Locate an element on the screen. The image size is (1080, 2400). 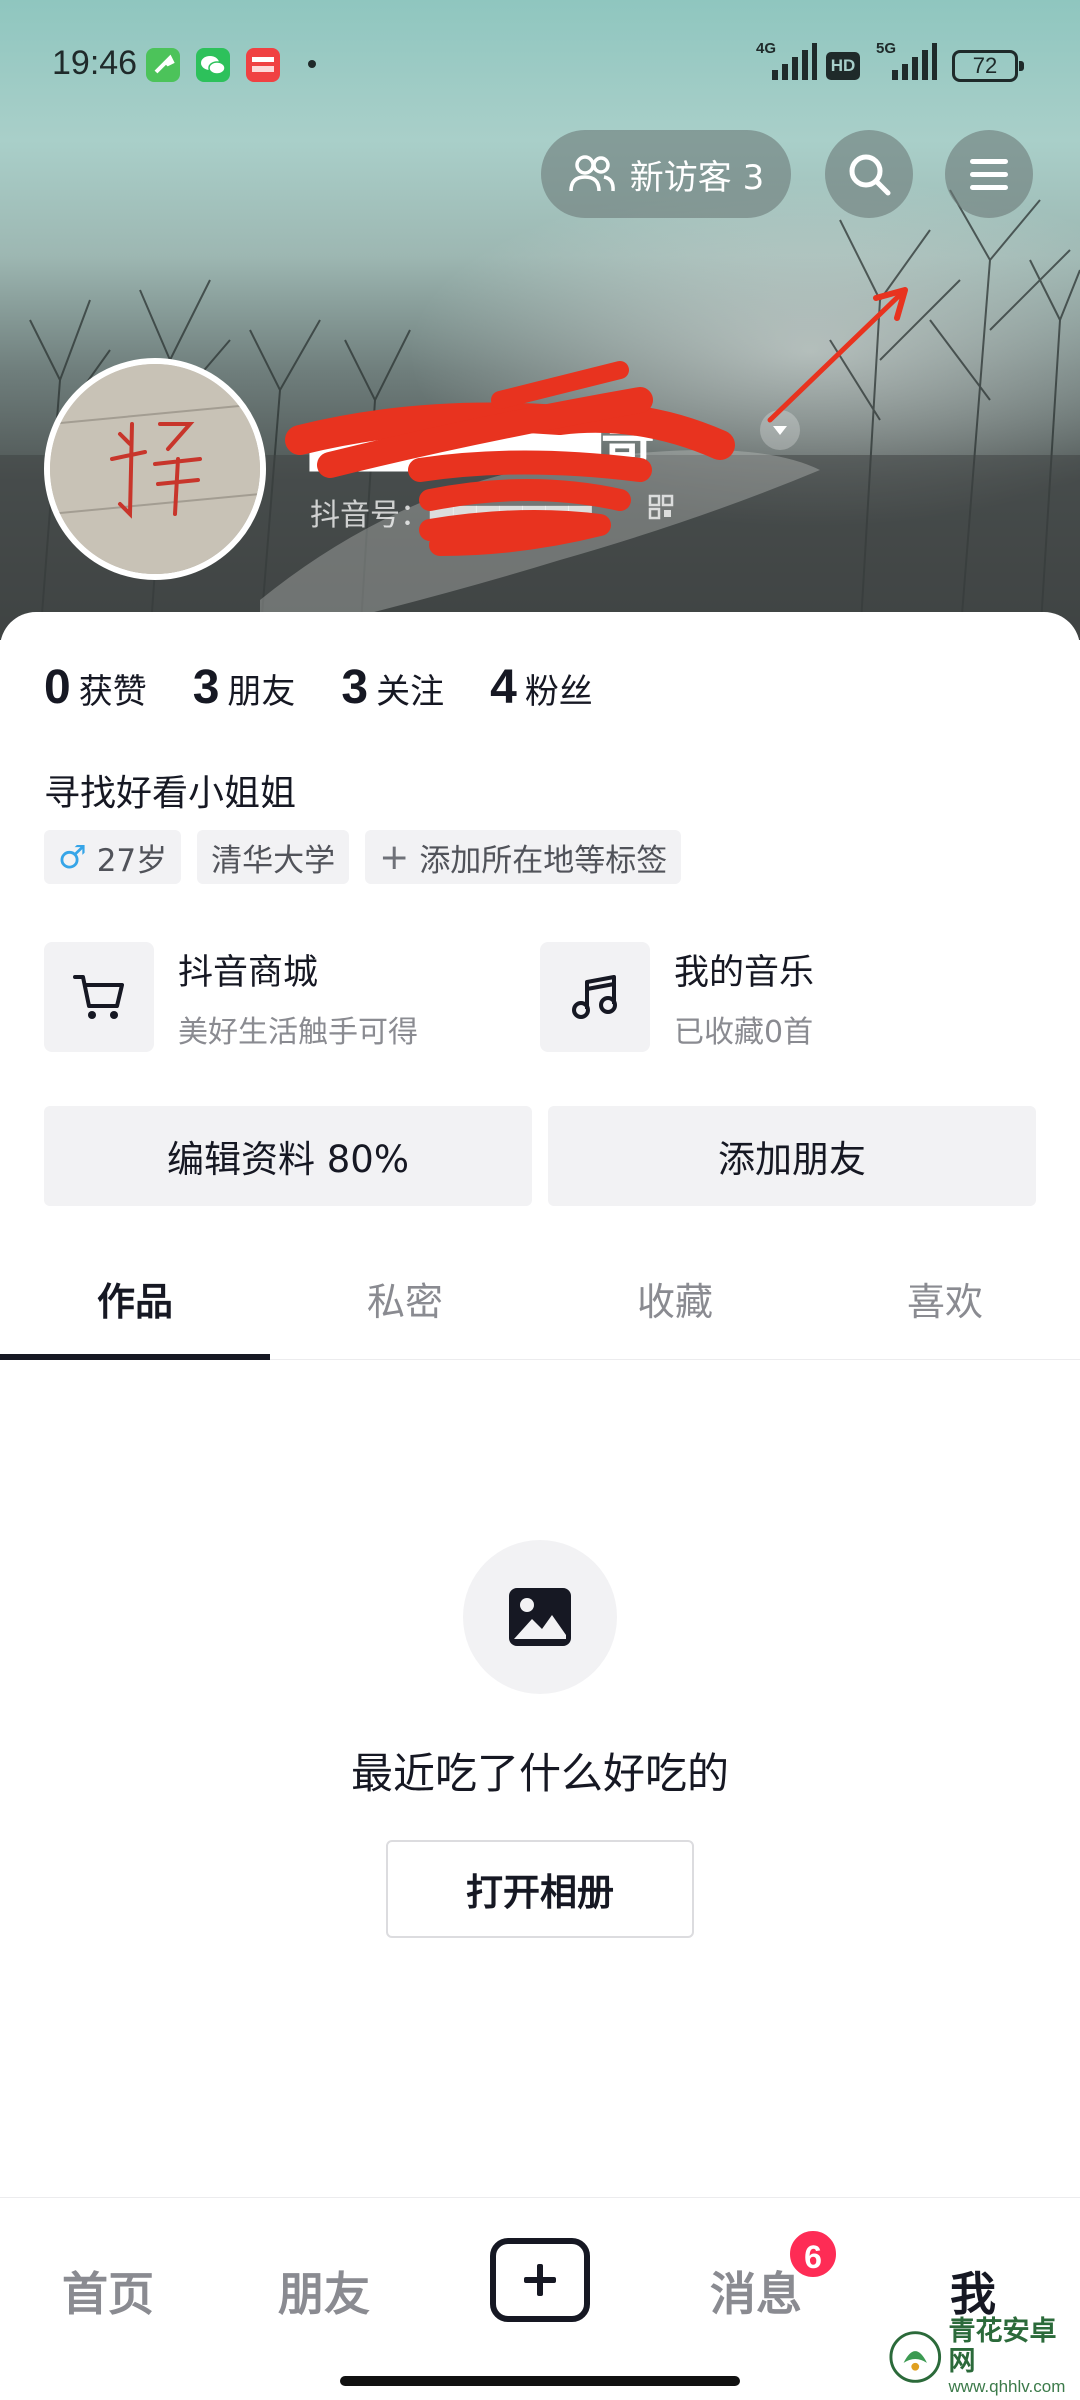
open-album-button: 打开相册 is located at coordinates (540, 1889).